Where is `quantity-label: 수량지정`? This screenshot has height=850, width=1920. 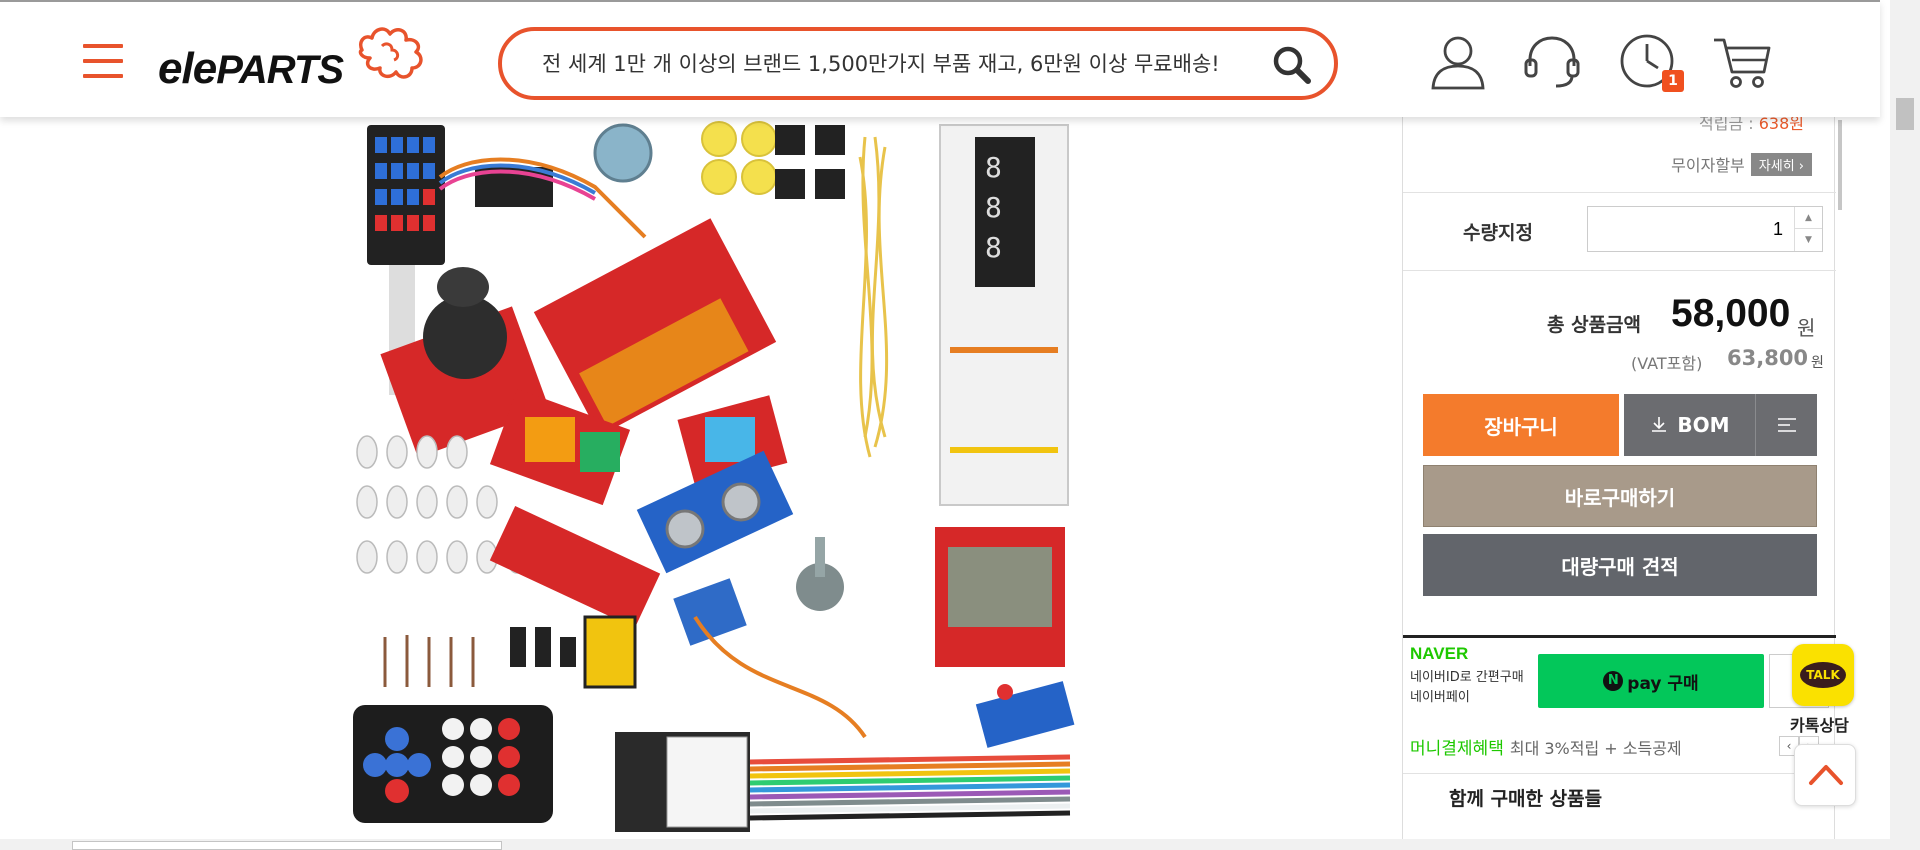
quantity-label: 수량지정 is located at coordinates (1498, 233).